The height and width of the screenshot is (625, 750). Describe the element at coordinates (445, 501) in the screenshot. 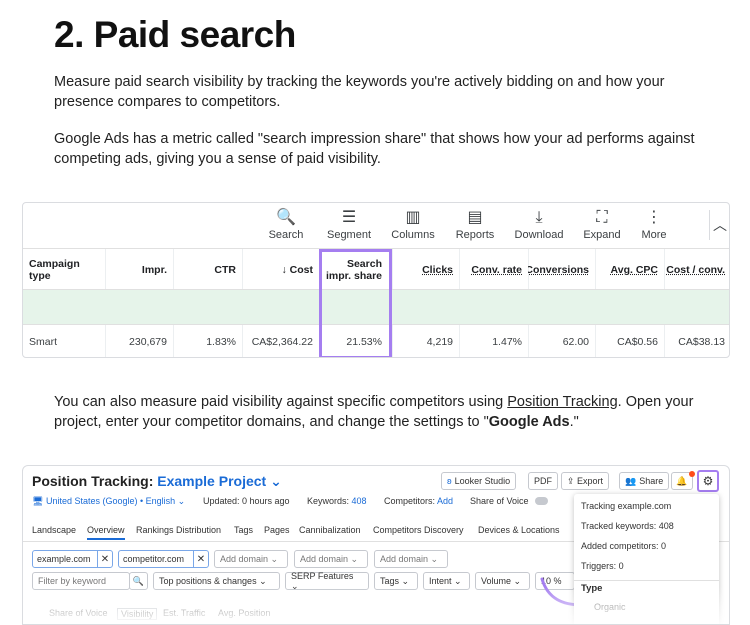

I see `add-competitors-link: Add` at that location.